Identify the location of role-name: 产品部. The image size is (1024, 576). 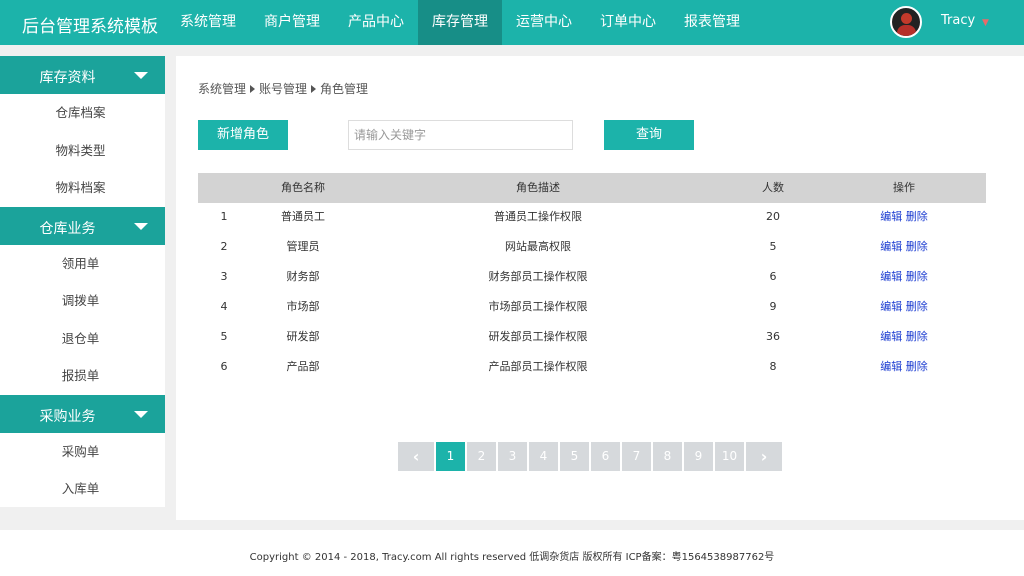
(303, 366).